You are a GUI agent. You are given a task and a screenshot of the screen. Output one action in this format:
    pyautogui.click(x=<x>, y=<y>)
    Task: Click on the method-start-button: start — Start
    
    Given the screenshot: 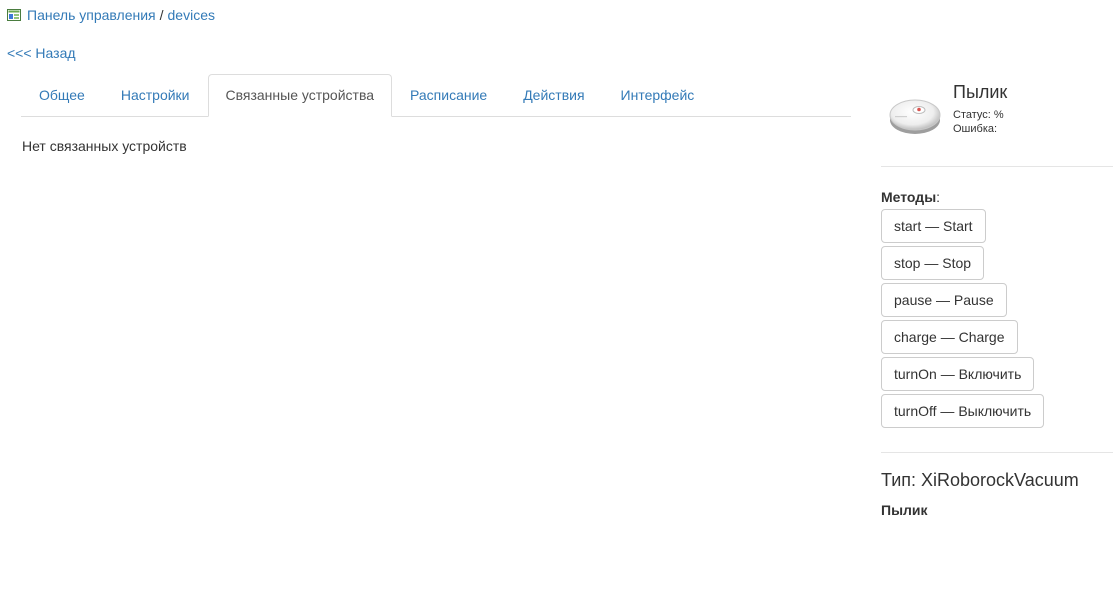 What is the action you would take?
    pyautogui.click(x=933, y=226)
    